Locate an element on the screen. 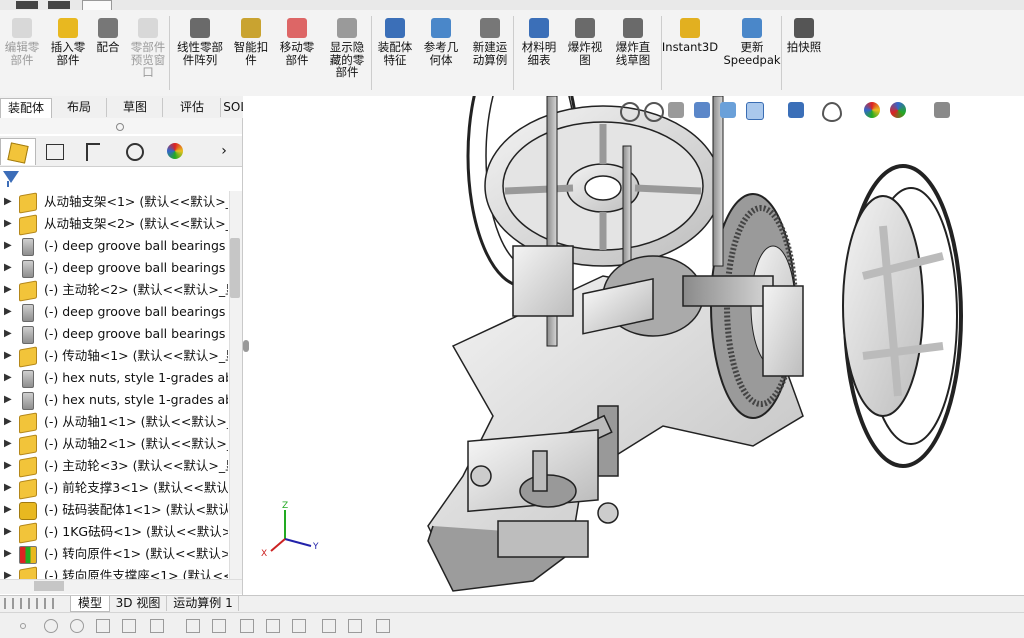  hide-show-items-icon is located at coordinates (832, 112).